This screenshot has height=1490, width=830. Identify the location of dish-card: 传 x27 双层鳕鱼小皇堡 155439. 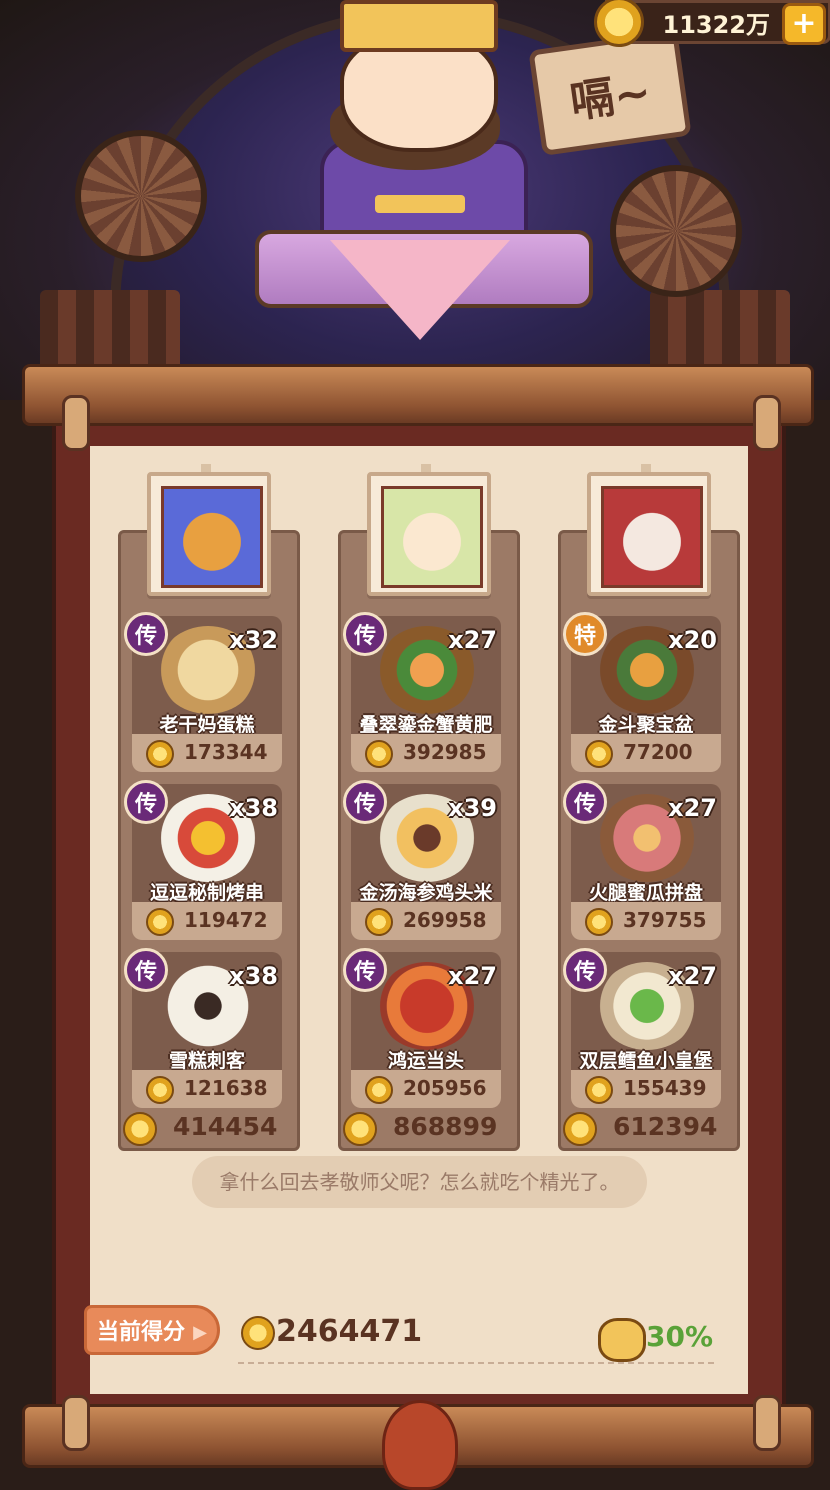
(642, 1028).